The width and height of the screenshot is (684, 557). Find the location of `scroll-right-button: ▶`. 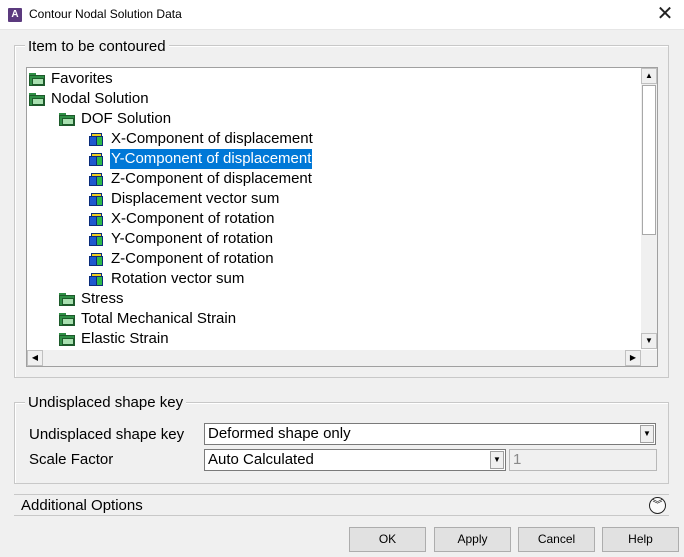

scroll-right-button: ▶ is located at coordinates (633, 358).